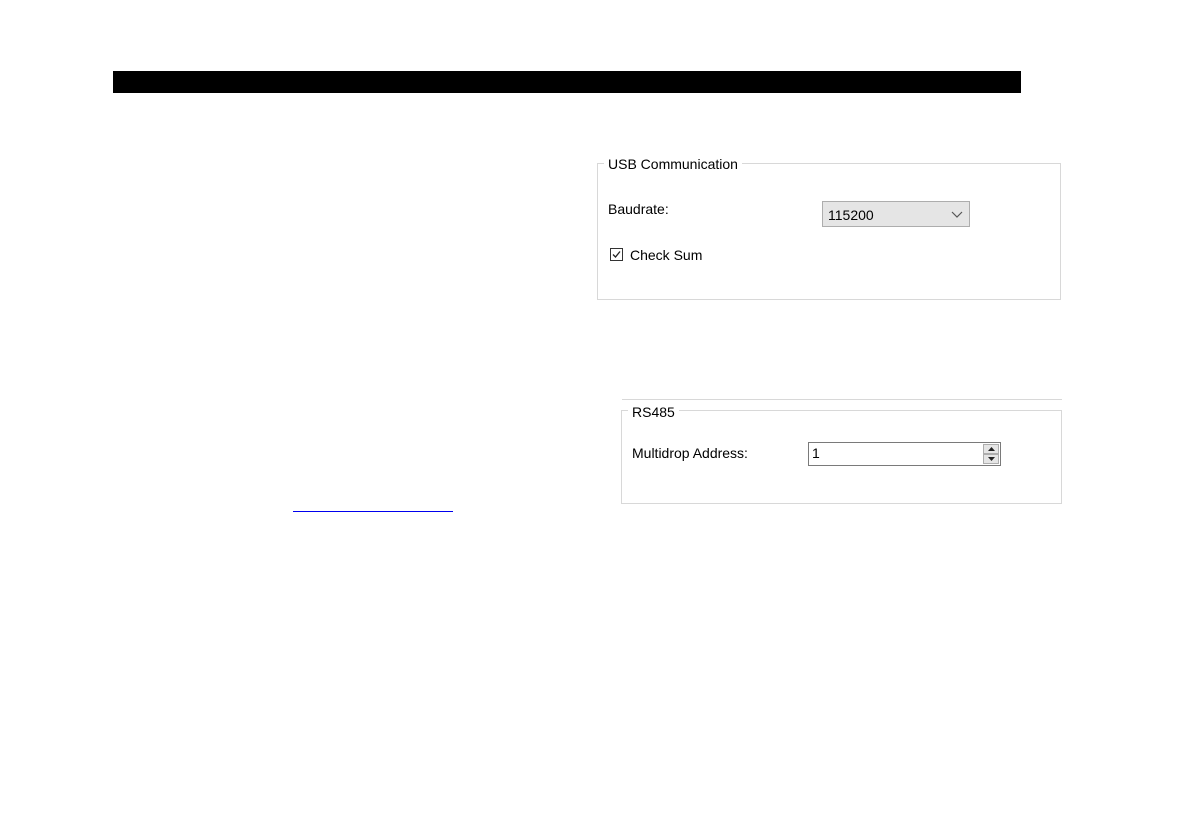 Image resolution: width=1191 pixels, height=839 pixels. I want to click on chevron-down-icon, so click(957, 214).